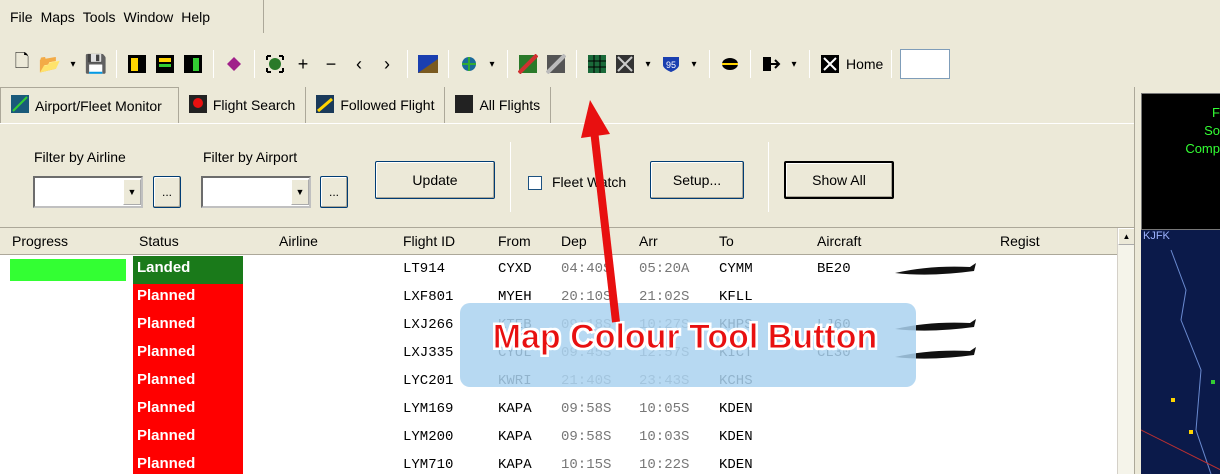 Image resolution: width=1220 pixels, height=474 pixels. I want to click on weather-dropdown-icon: ▾, so click(492, 64).